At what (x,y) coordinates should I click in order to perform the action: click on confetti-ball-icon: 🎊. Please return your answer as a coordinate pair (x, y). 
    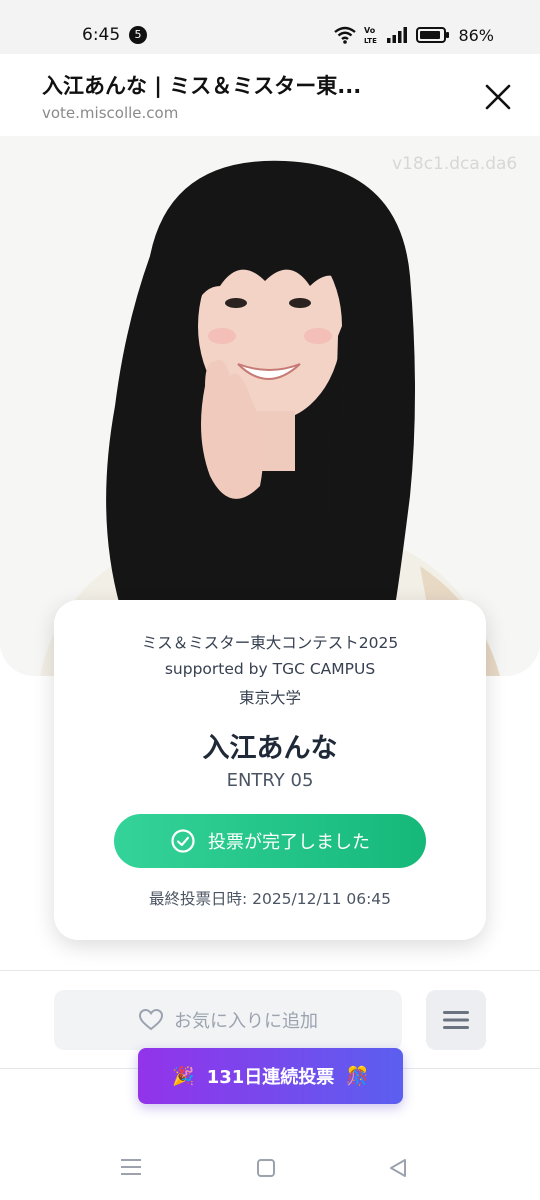
    Looking at the image, I should click on (357, 1076).